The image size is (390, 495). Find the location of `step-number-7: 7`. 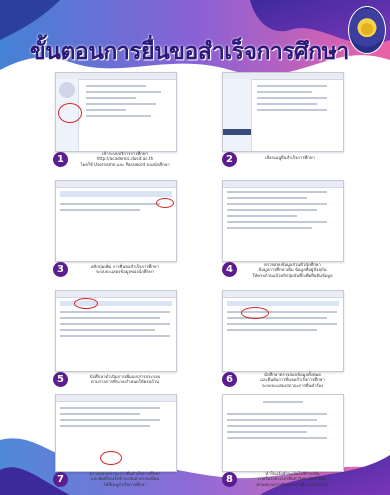

step-number-7: 7 is located at coordinates (60, 479).